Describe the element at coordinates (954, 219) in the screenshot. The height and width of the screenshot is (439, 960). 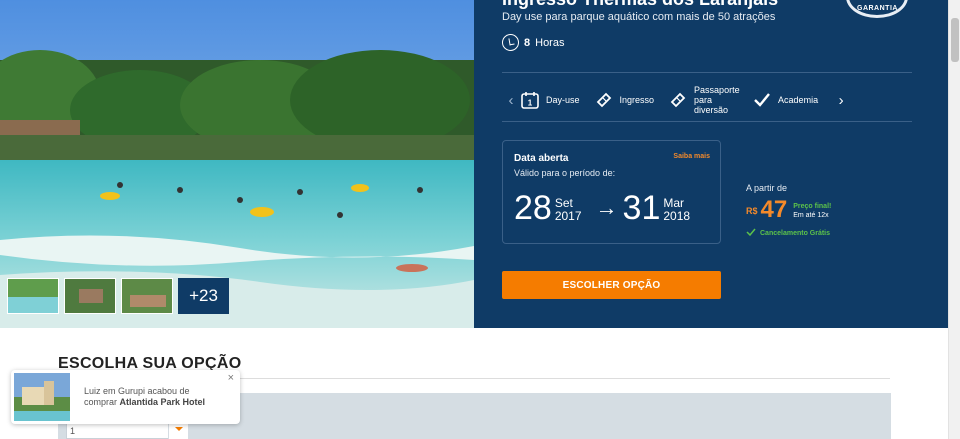
I see `scrollbar` at that location.